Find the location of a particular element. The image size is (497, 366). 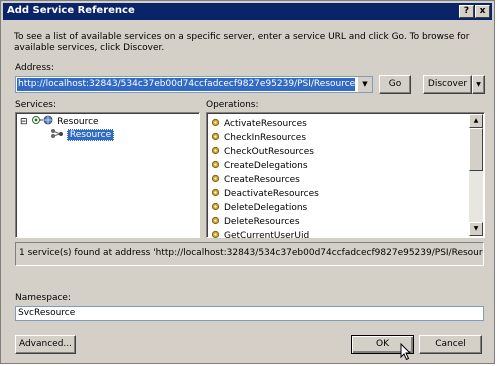

arrow-up-icon: ▲ is located at coordinates (476, 120).